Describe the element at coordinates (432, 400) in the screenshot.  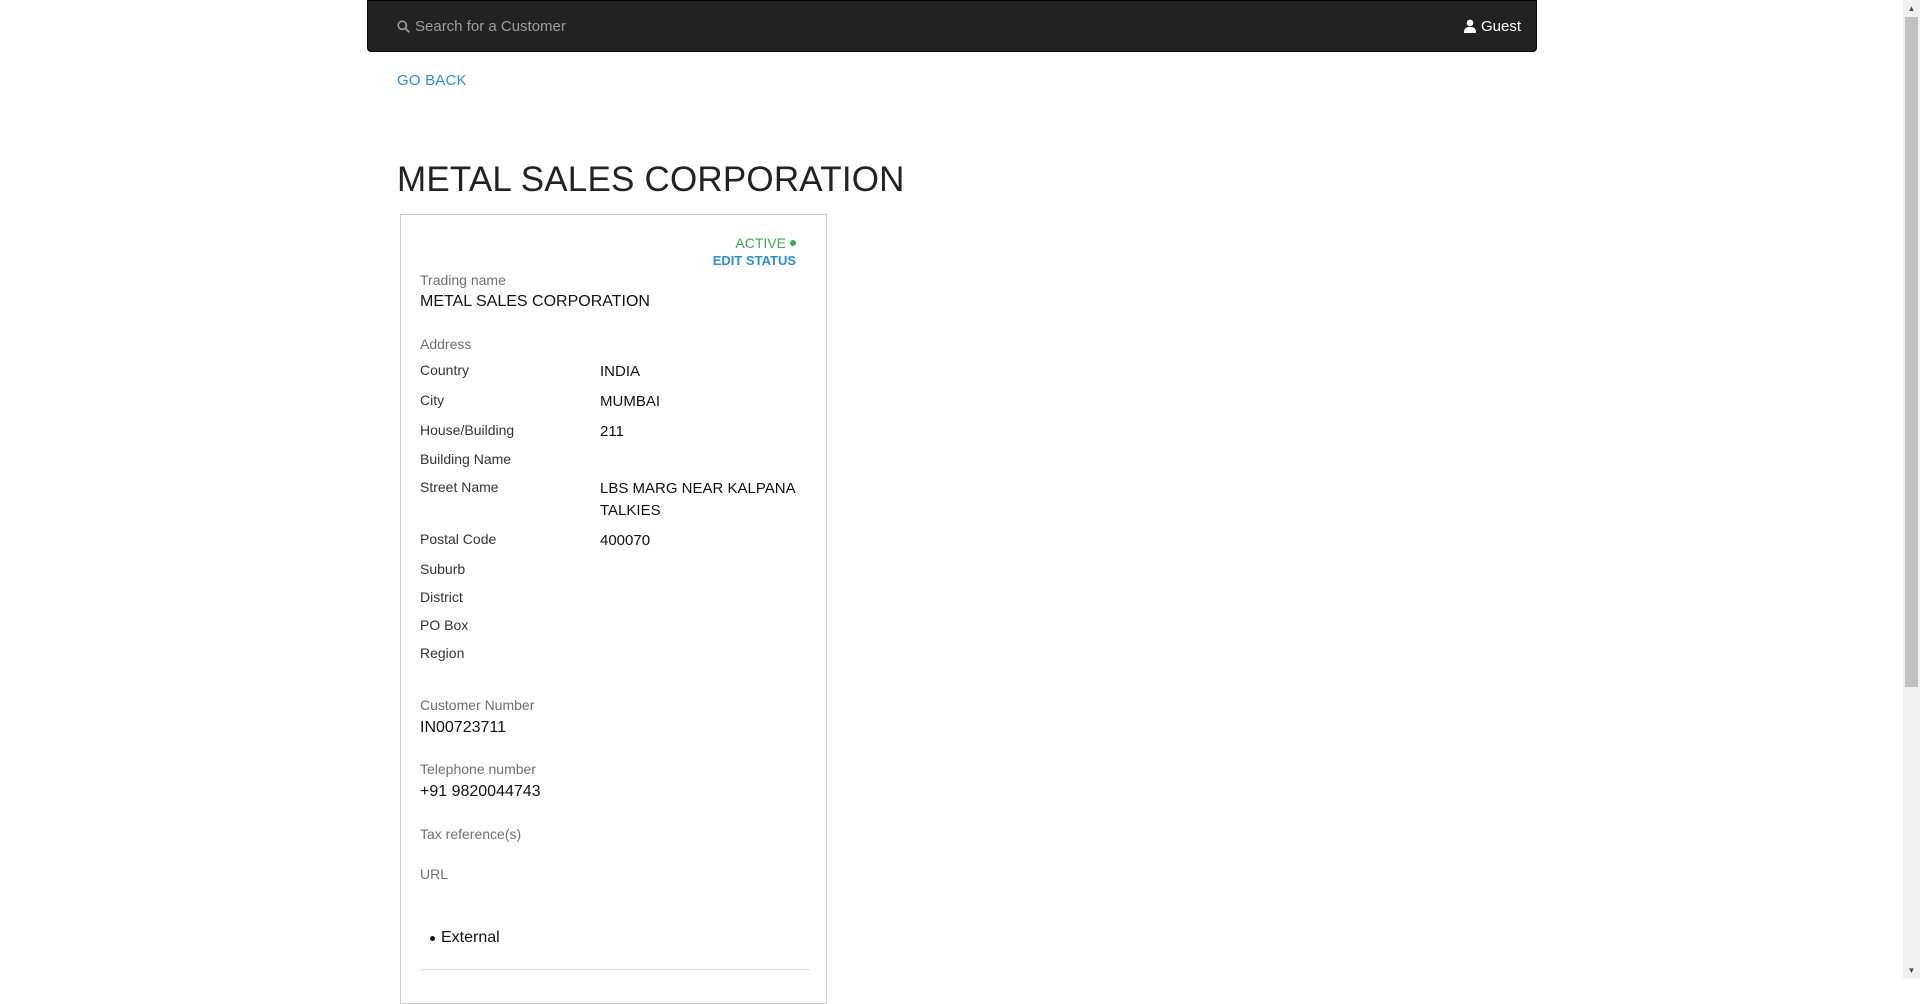
I see `address-city-label: City` at that location.